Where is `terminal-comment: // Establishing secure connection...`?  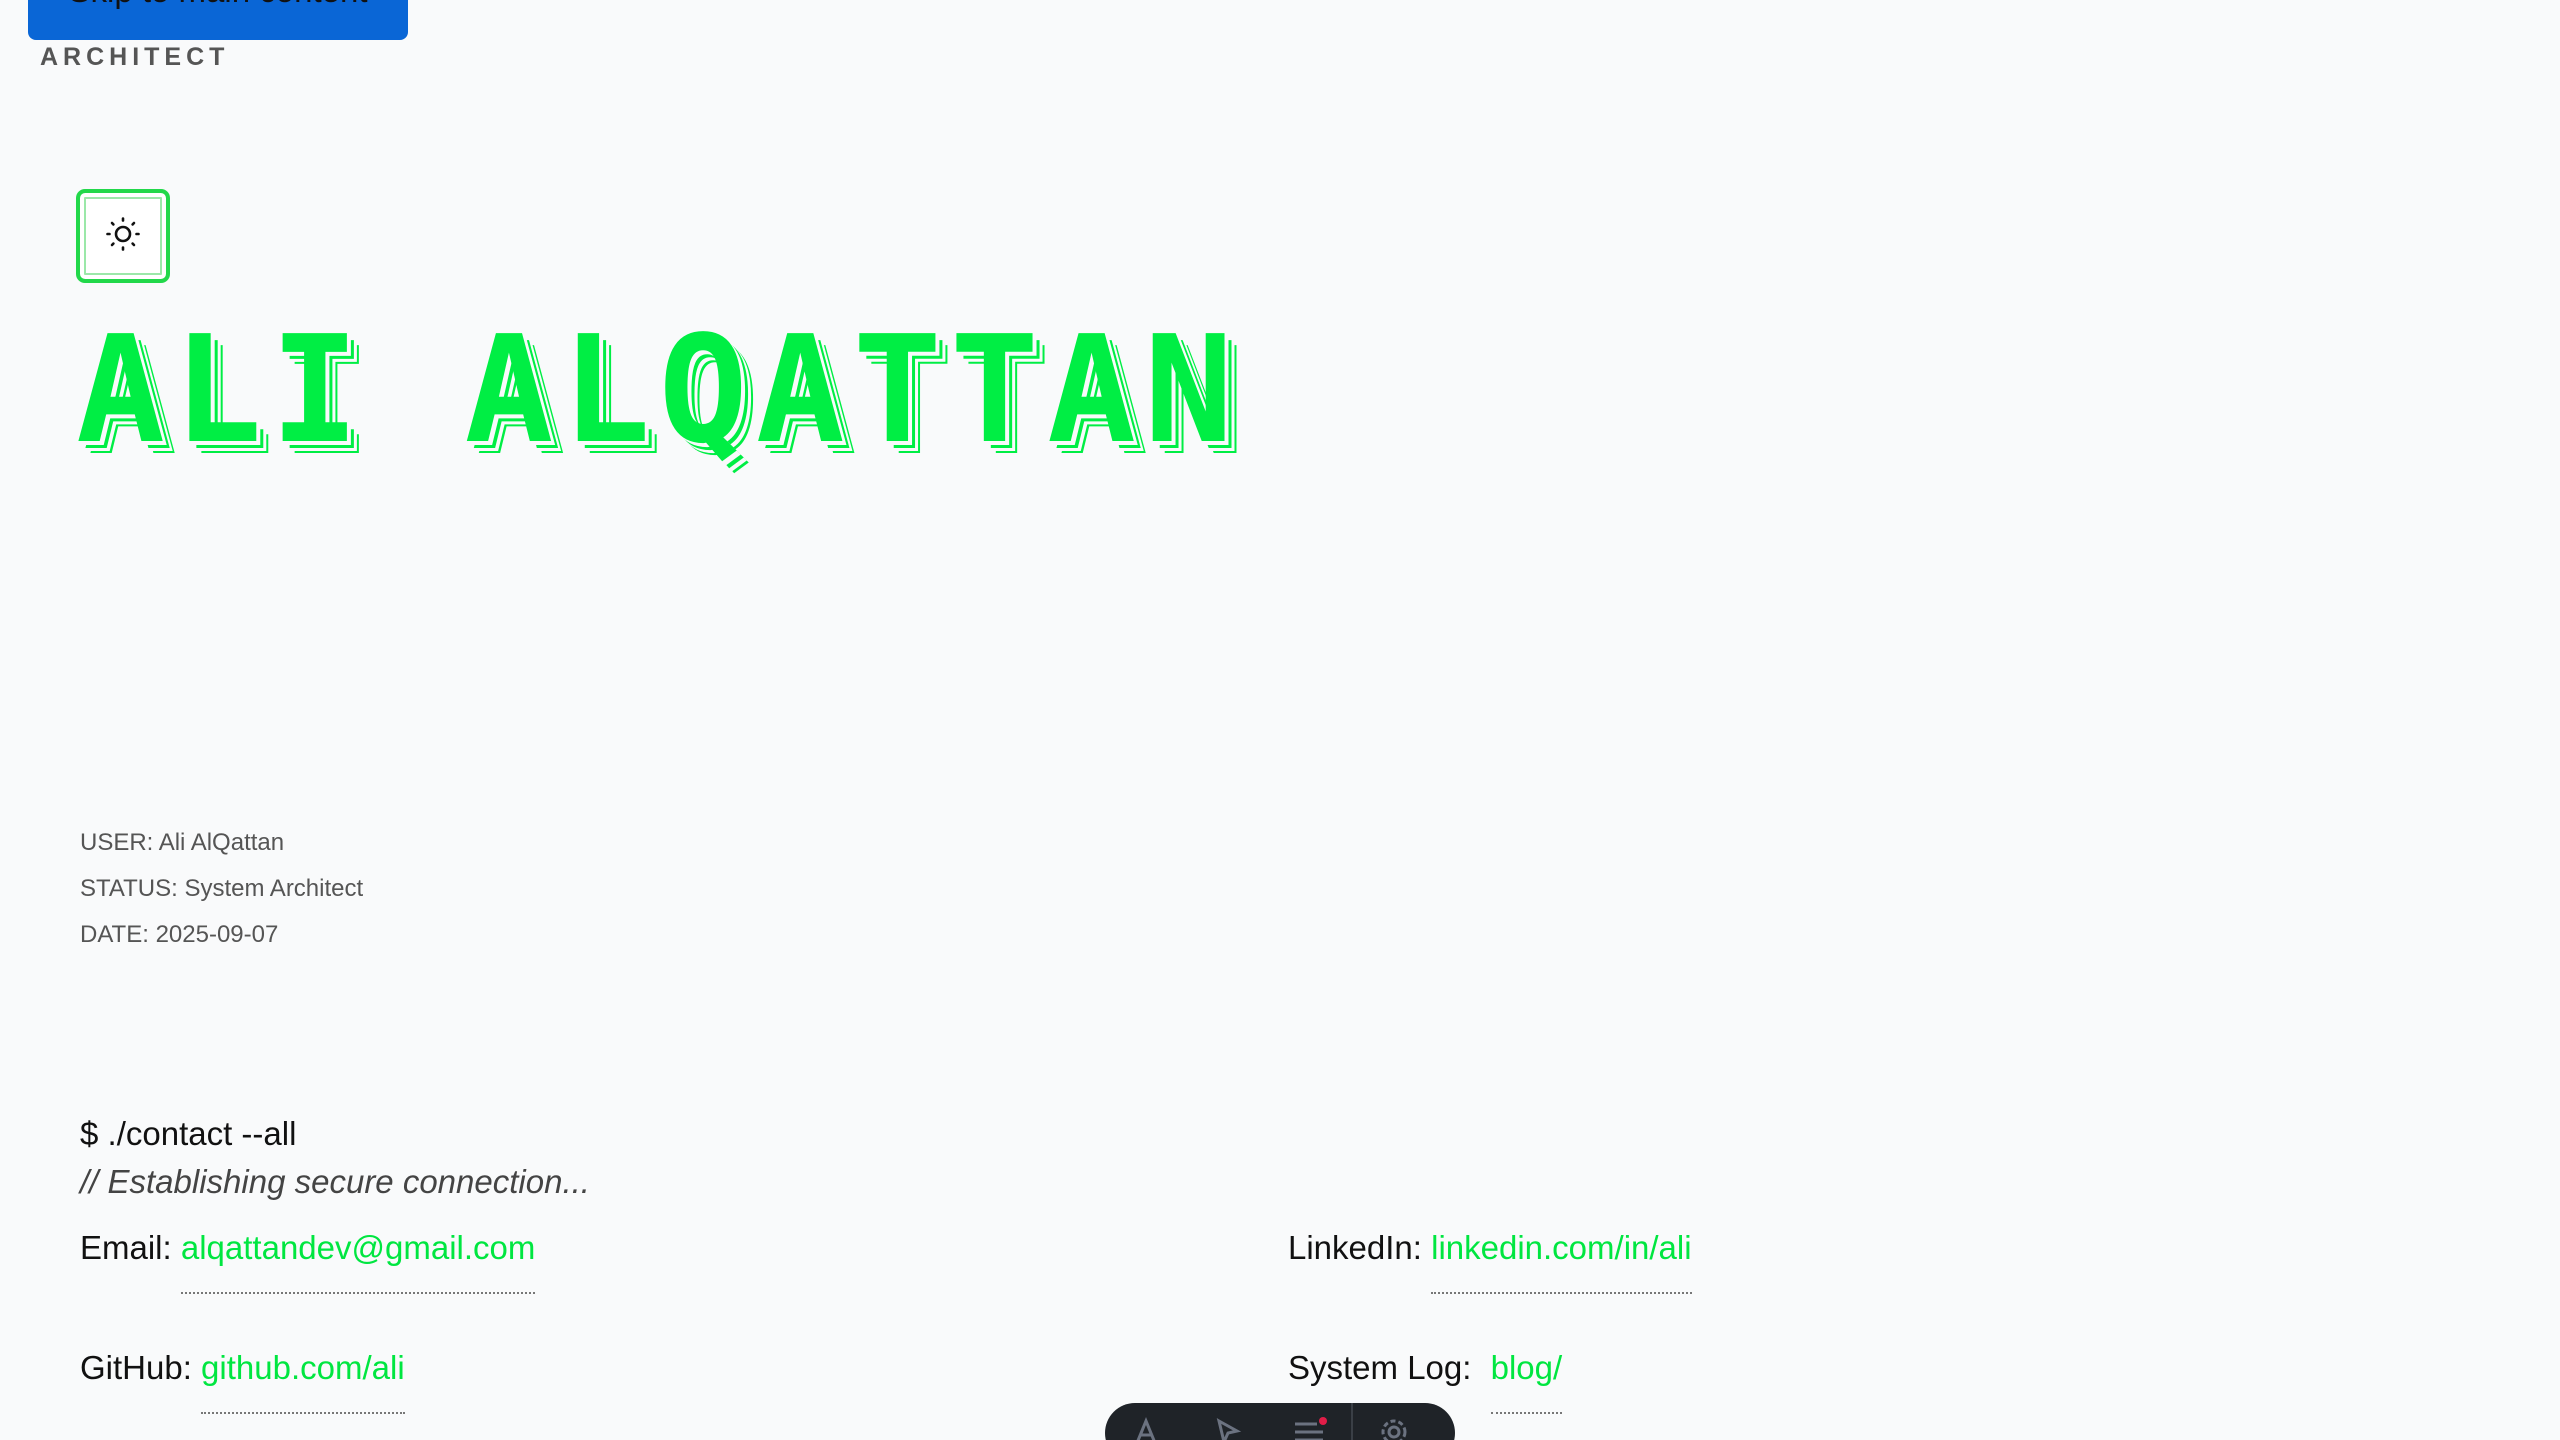
terminal-comment: // Establishing secure connection... is located at coordinates (335, 1181).